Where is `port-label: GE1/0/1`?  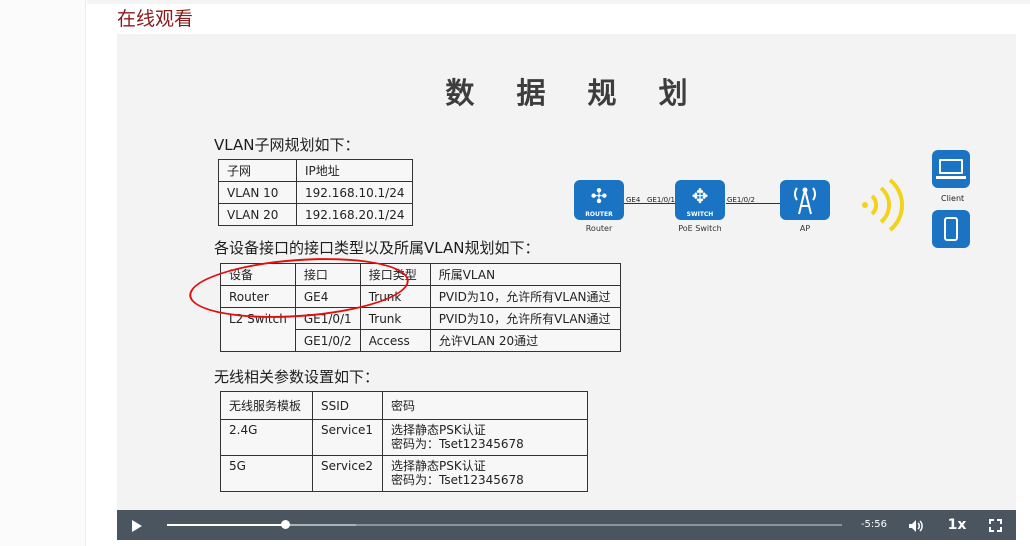 port-label: GE1/0/1 is located at coordinates (661, 200).